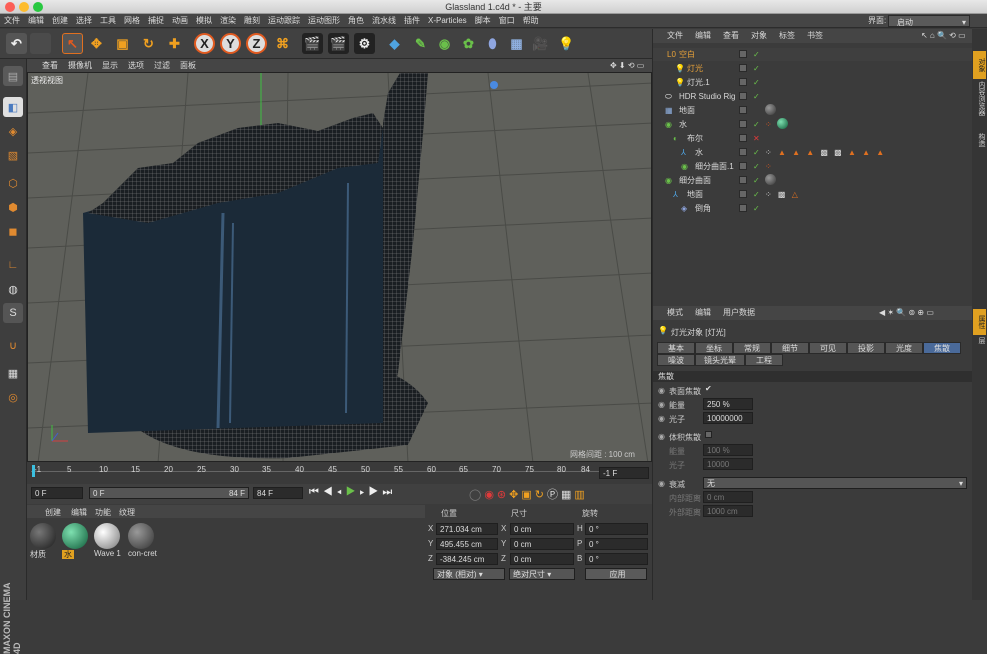 The image size is (987, 654). I want to click on obj-menu-file: 文件, so click(671, 36).